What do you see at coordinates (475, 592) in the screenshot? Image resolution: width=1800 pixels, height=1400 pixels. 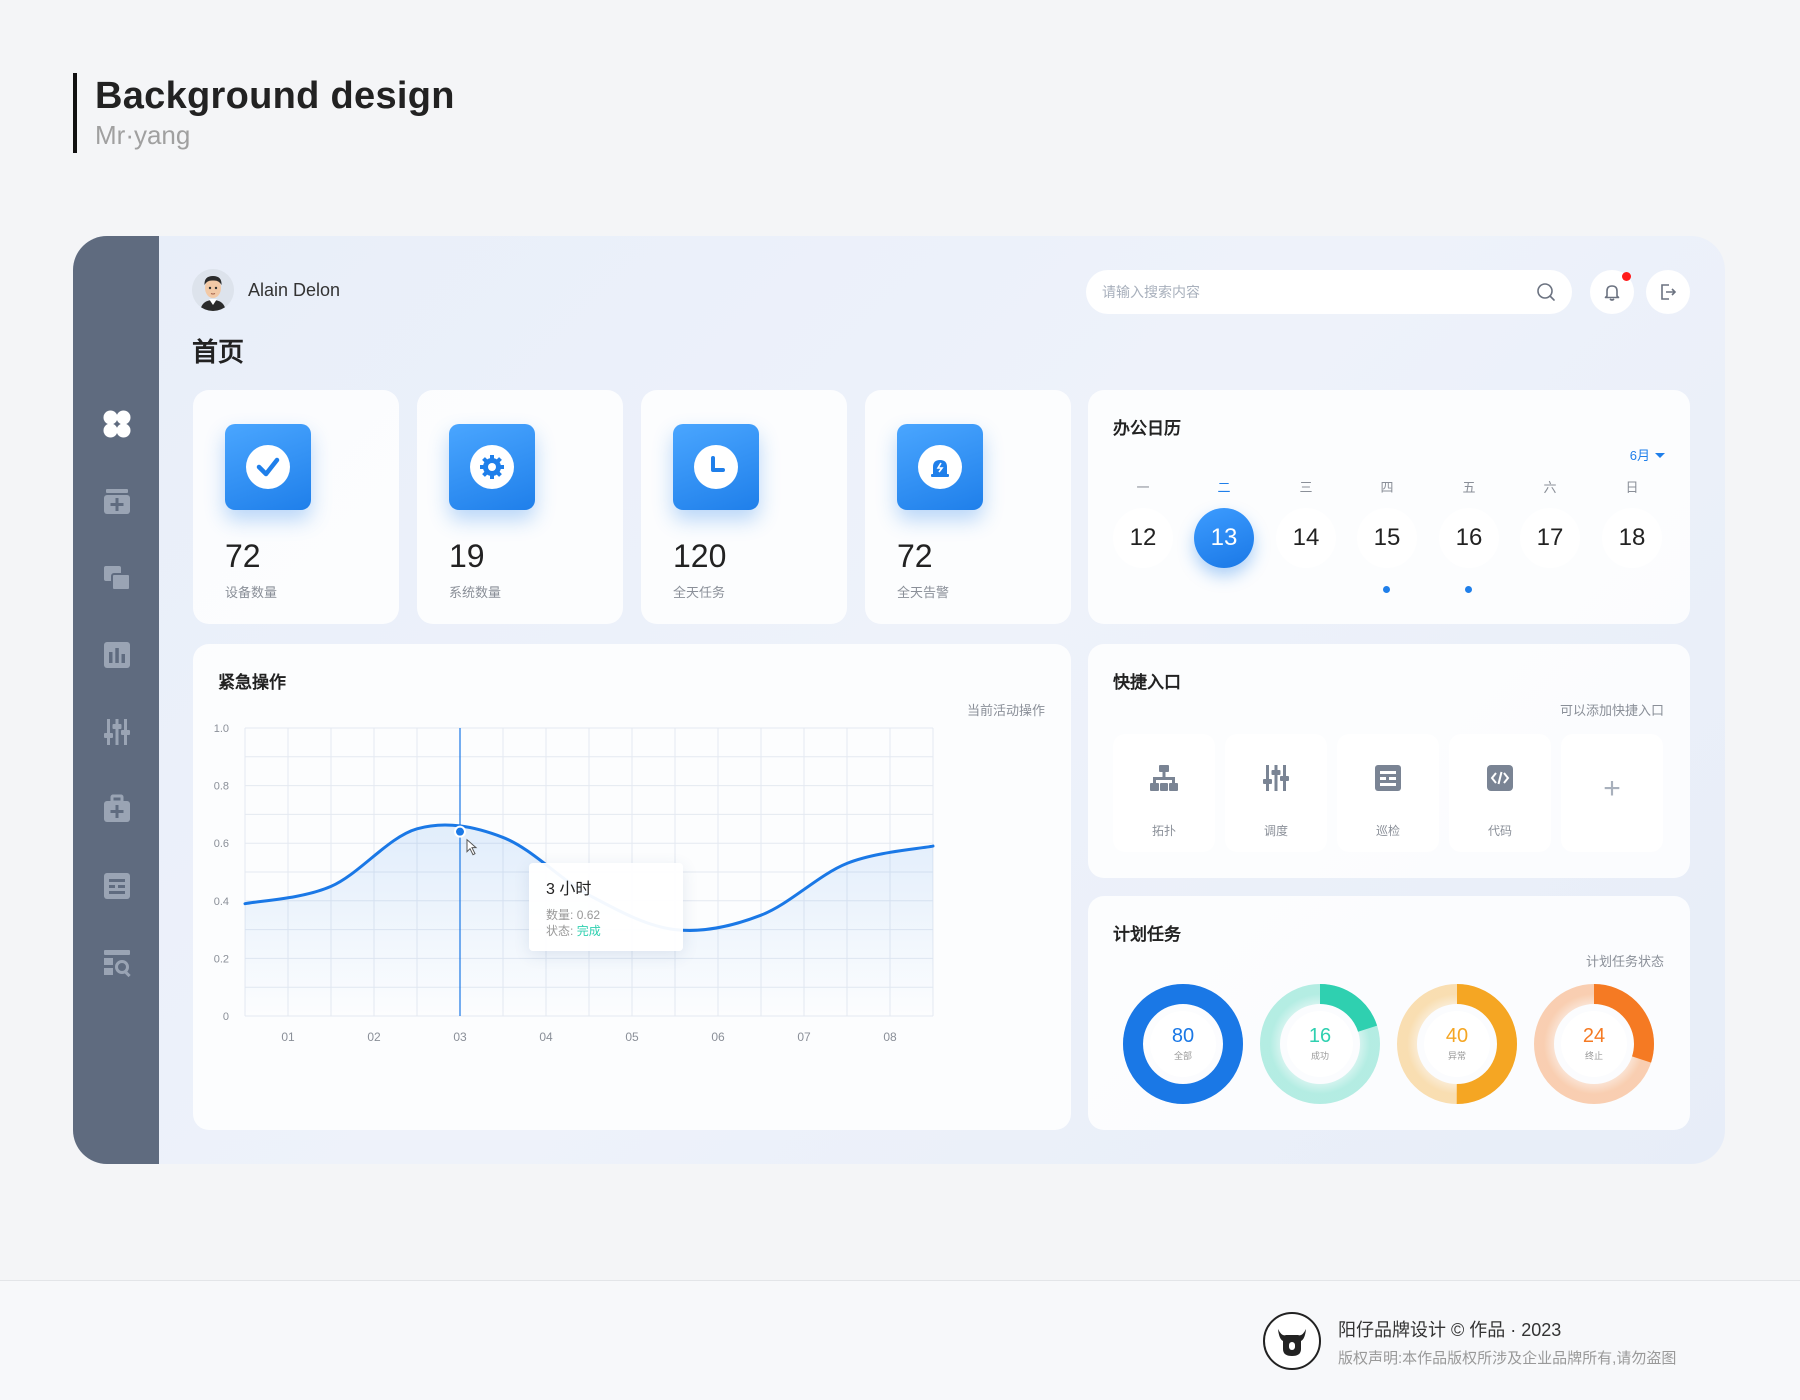 I see `stat-label: 系统数量` at bounding box center [475, 592].